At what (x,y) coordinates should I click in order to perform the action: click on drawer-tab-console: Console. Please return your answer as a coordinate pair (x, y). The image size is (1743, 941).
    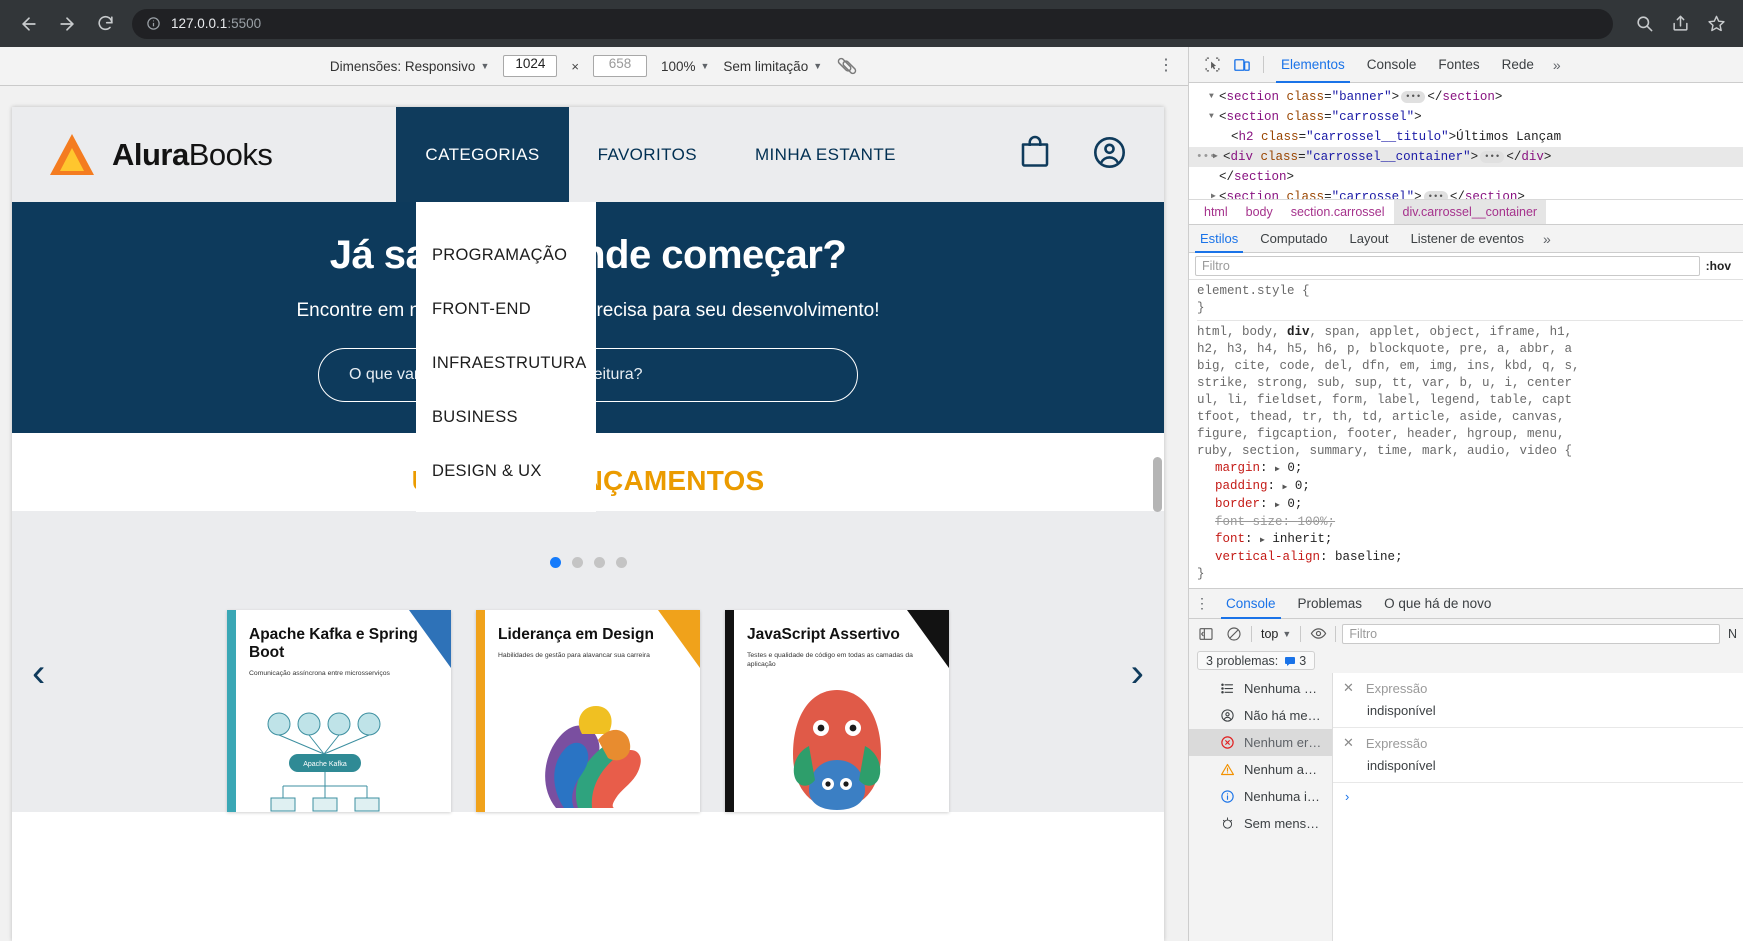
    Looking at the image, I should click on (1251, 604).